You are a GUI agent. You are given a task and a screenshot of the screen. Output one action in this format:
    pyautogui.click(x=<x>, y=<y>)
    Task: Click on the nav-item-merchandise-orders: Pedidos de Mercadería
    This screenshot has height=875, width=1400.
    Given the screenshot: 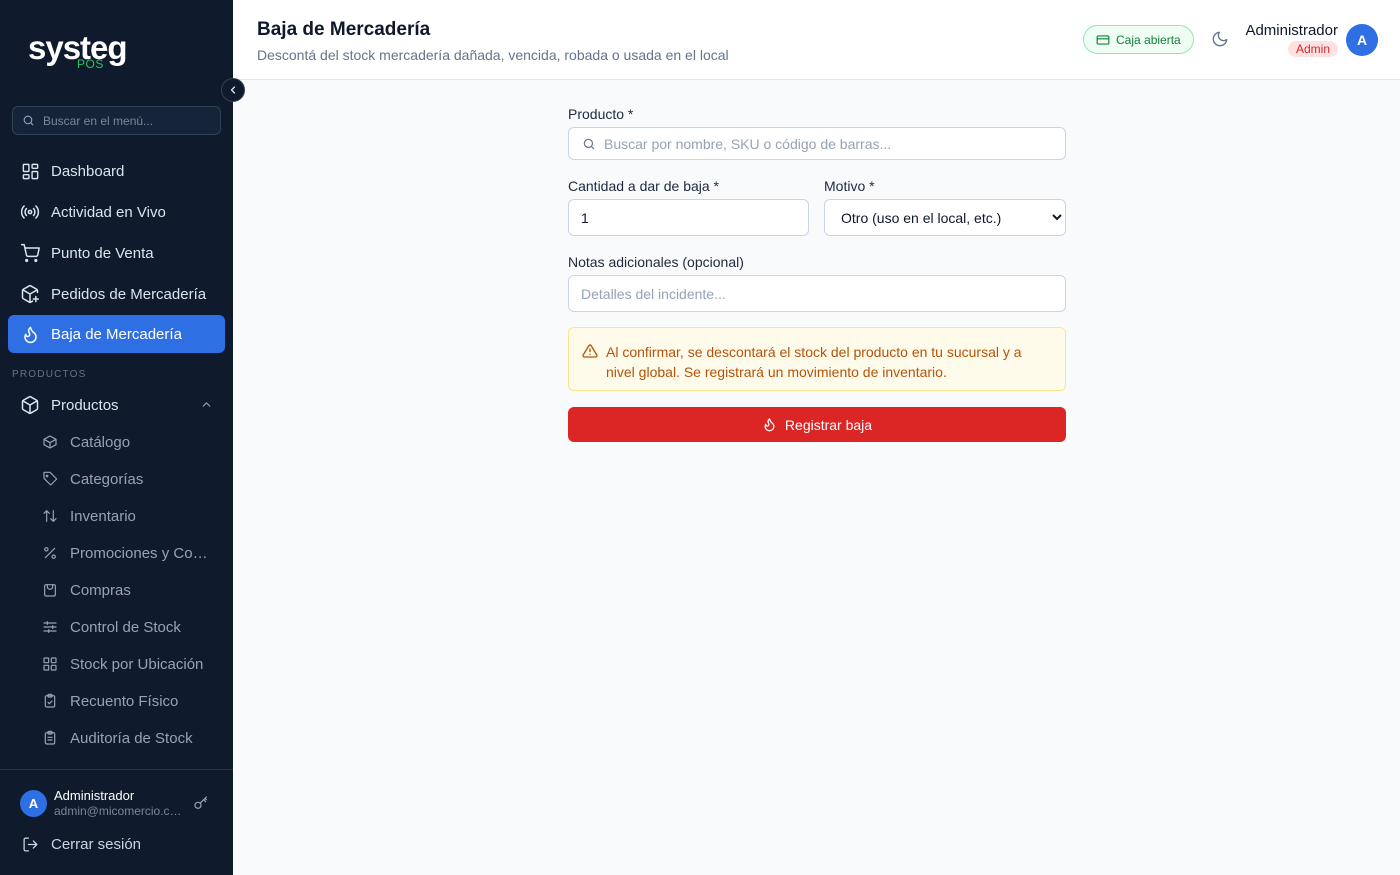 What is the action you would take?
    pyautogui.click(x=116, y=294)
    